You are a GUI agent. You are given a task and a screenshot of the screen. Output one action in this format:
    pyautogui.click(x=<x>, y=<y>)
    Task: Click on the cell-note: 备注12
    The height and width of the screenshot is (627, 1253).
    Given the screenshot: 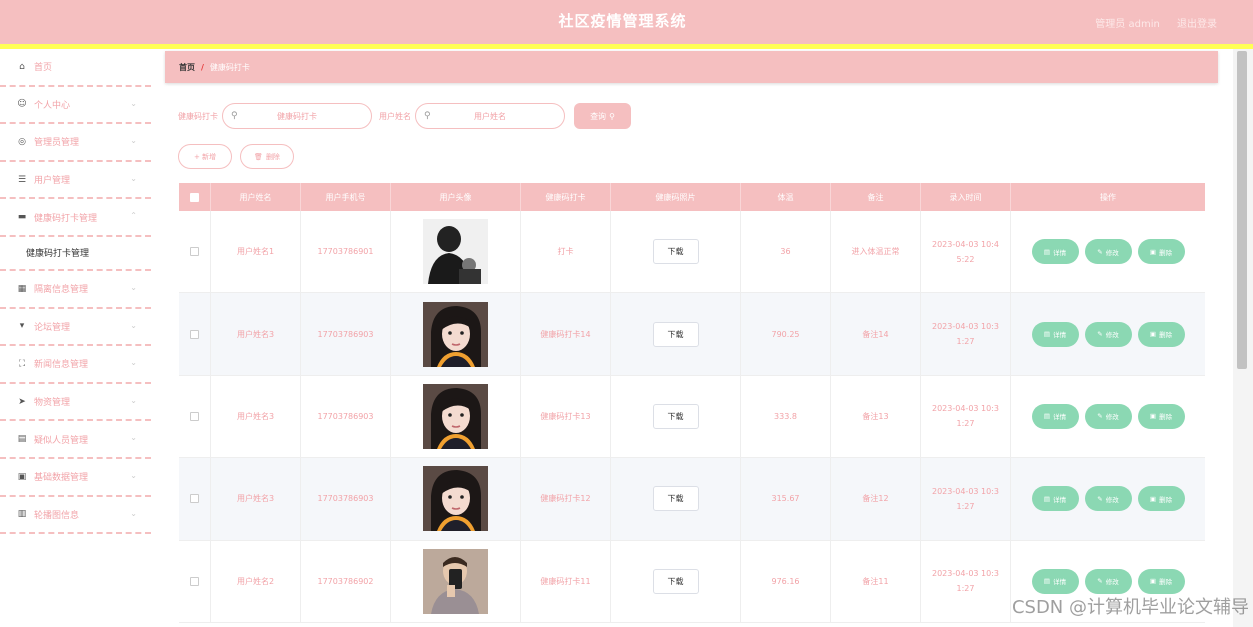 What is the action you would take?
    pyautogui.click(x=876, y=499)
    